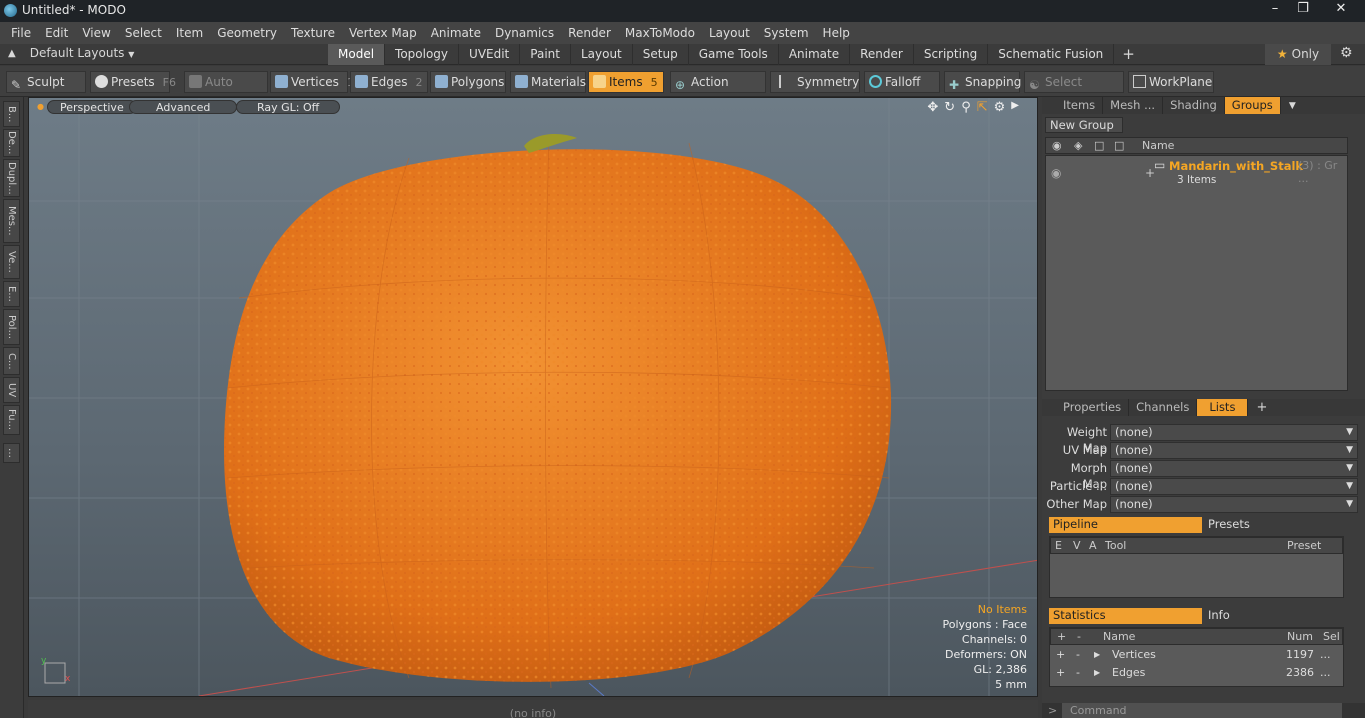  What do you see at coordinates (1061, 636) in the screenshot?
I see `stats-add-icon: +` at bounding box center [1061, 636].